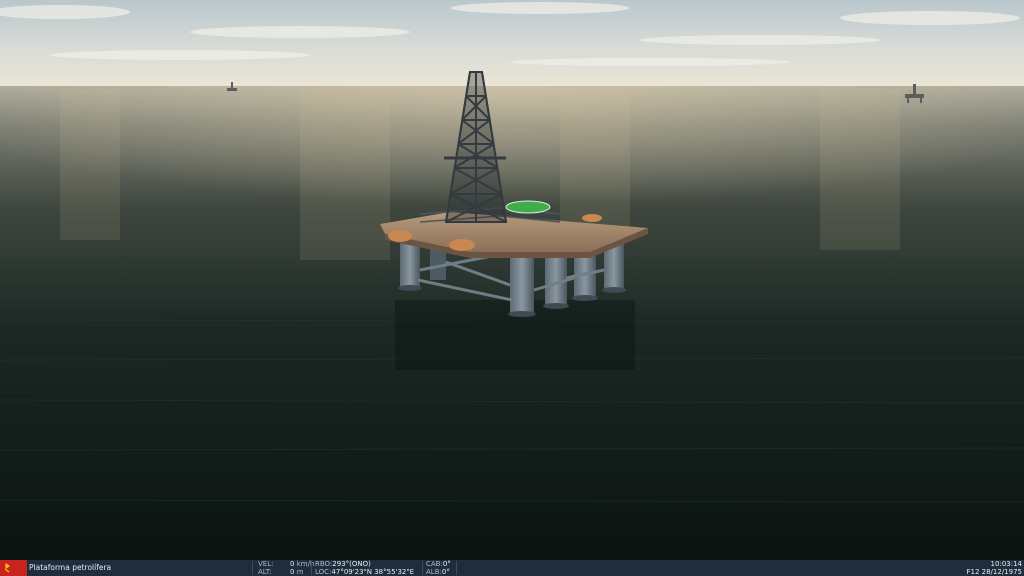 The width and height of the screenshot is (1024, 576). I want to click on loc-label: LOC:, so click(323, 572).